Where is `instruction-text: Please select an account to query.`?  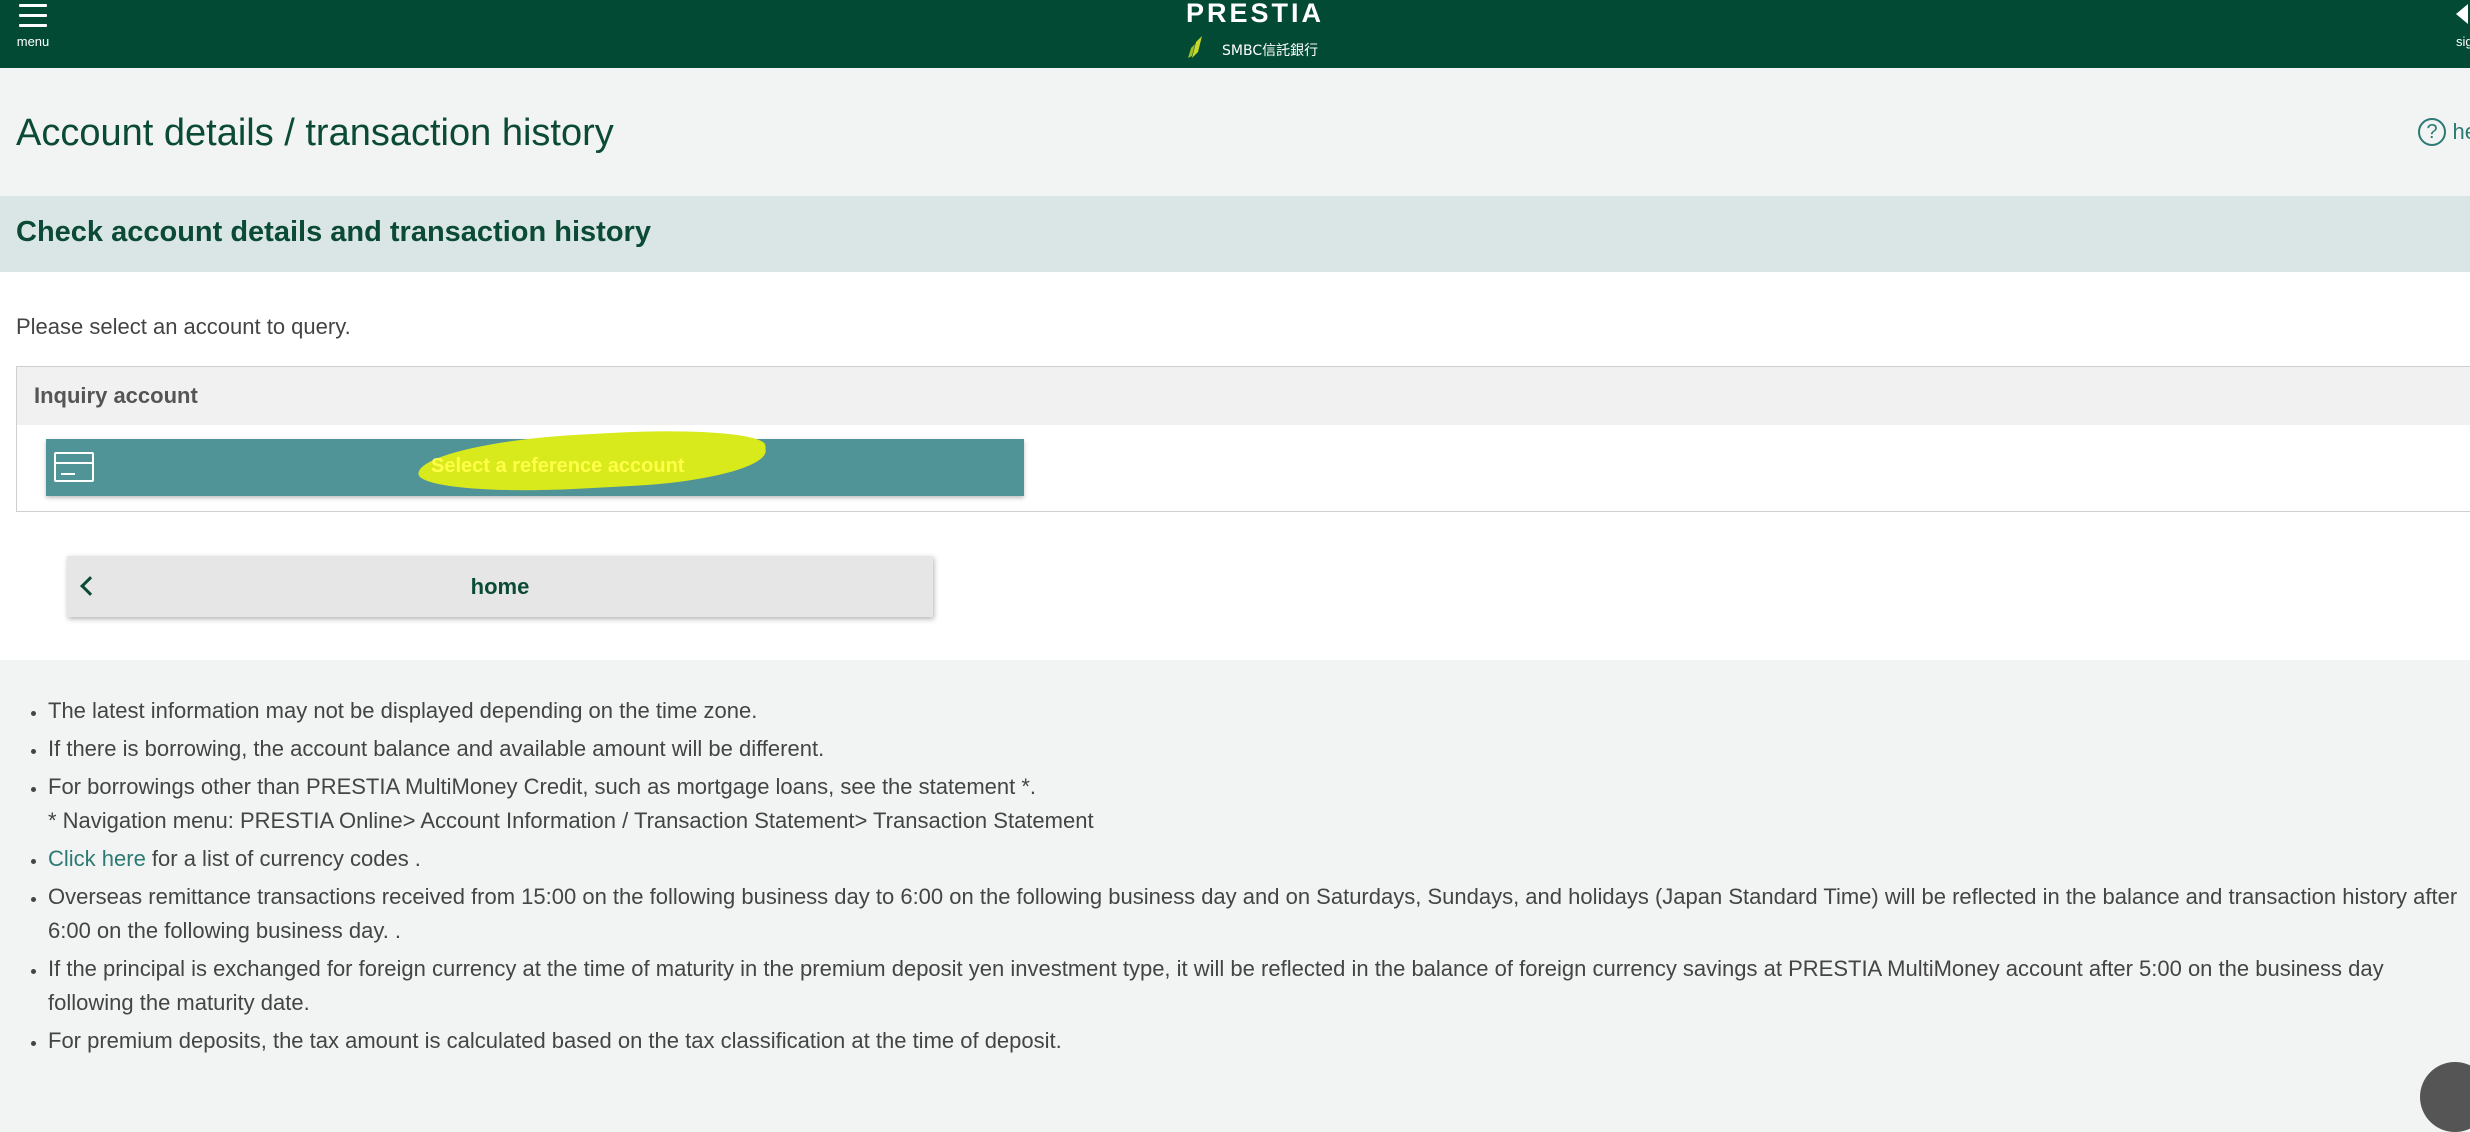 instruction-text: Please select an account to query. is located at coordinates (183, 326).